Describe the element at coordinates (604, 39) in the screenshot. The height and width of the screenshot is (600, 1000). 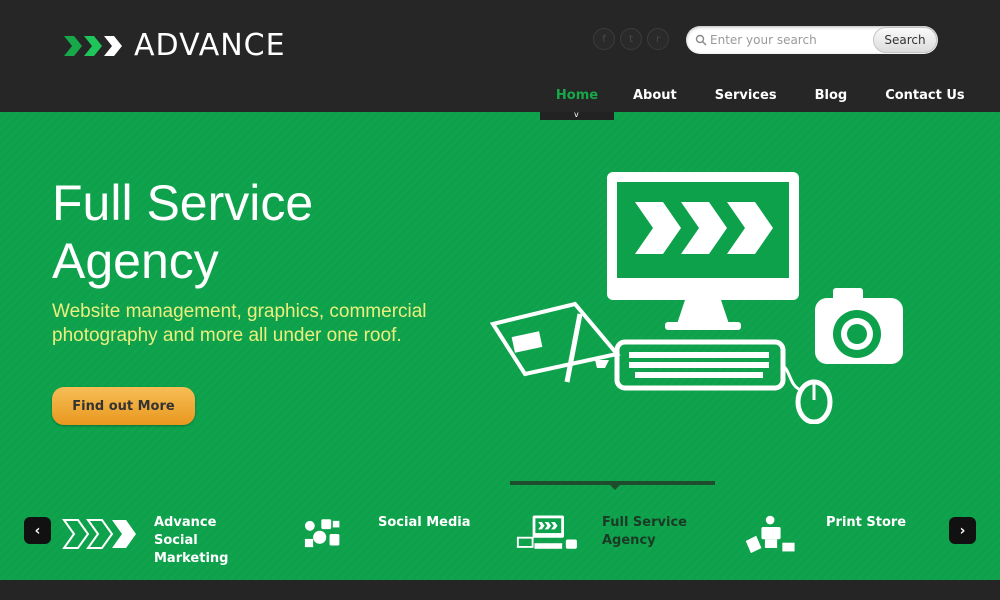
I see `facebook-icon: f` at that location.